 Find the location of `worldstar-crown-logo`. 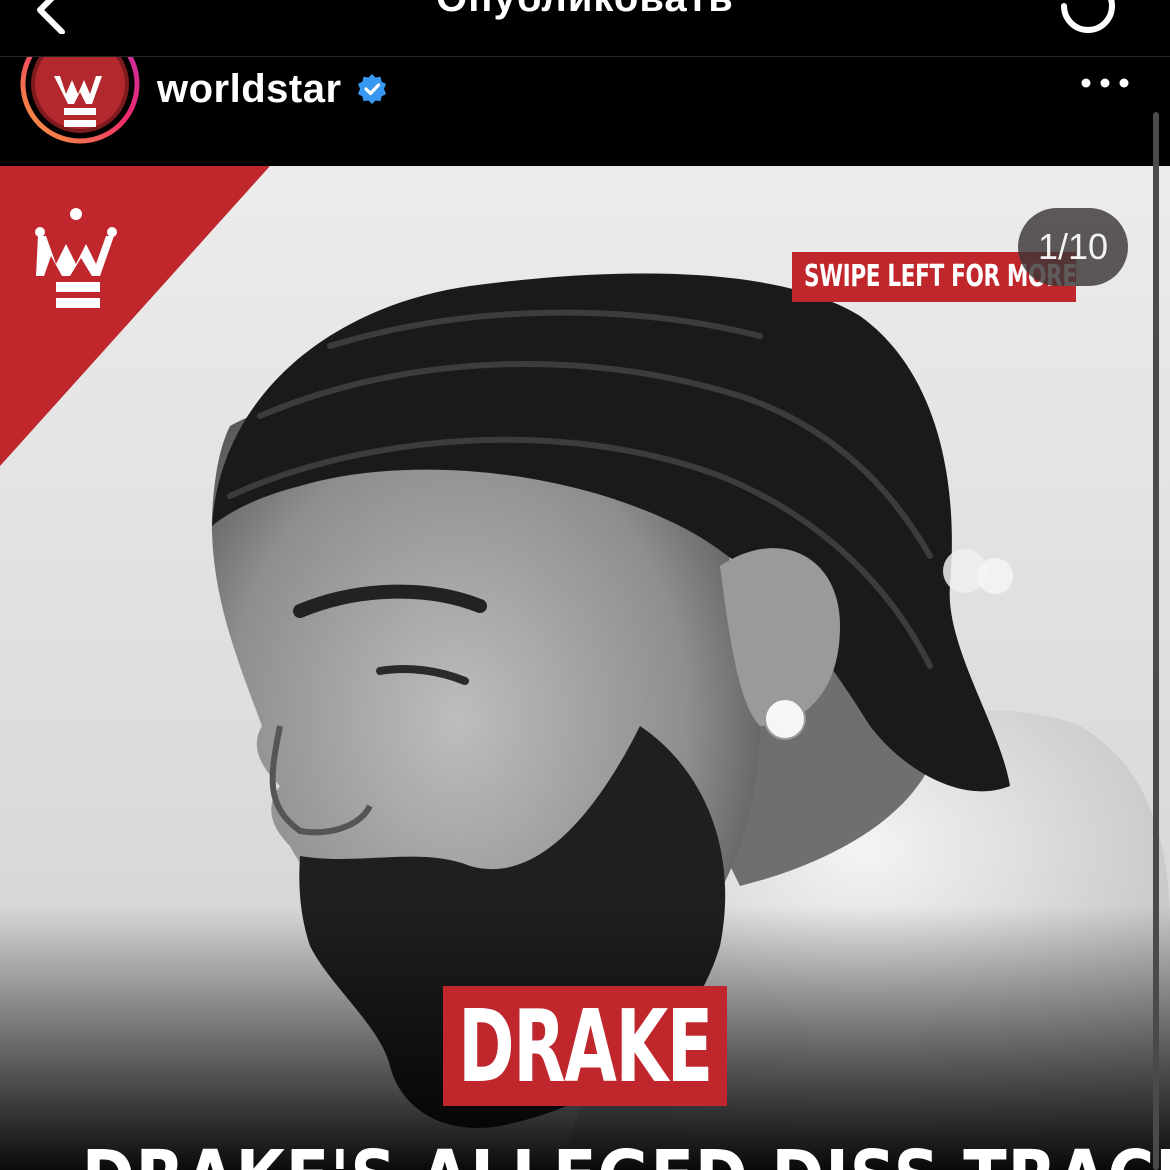

worldstar-crown-logo is located at coordinates (135, 316).